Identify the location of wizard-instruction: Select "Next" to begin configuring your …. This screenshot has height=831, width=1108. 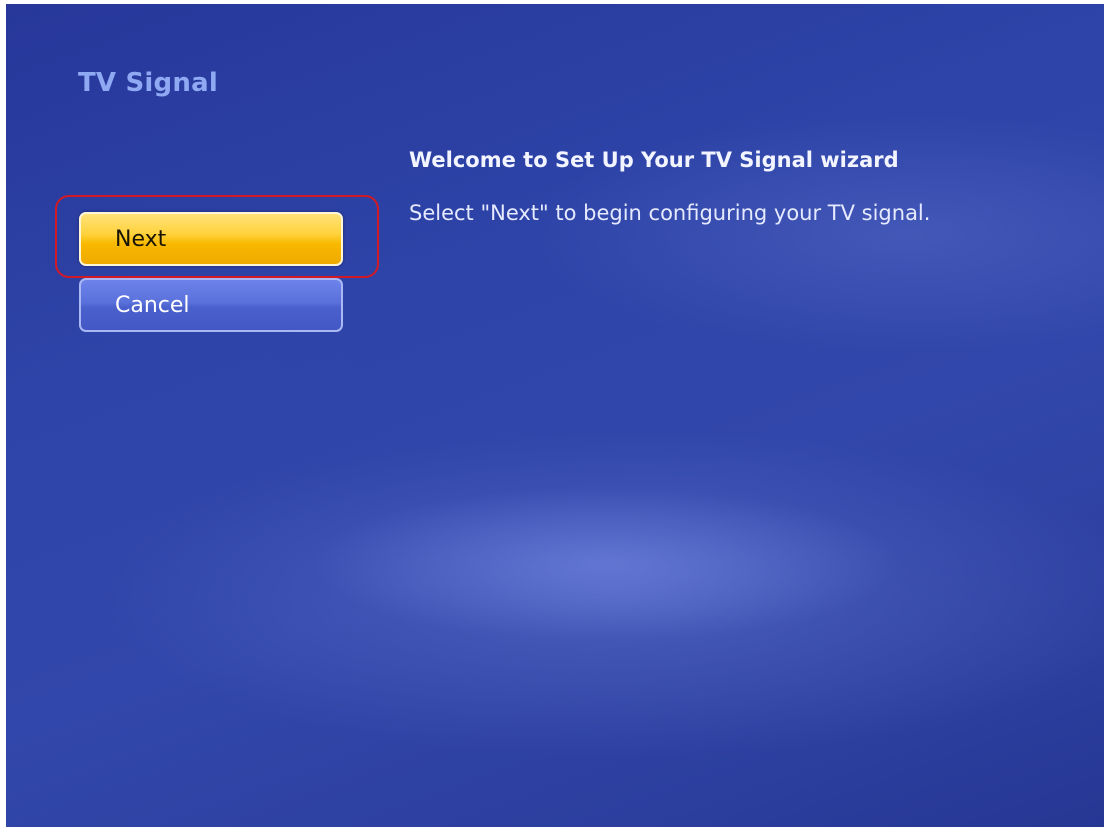
(670, 213).